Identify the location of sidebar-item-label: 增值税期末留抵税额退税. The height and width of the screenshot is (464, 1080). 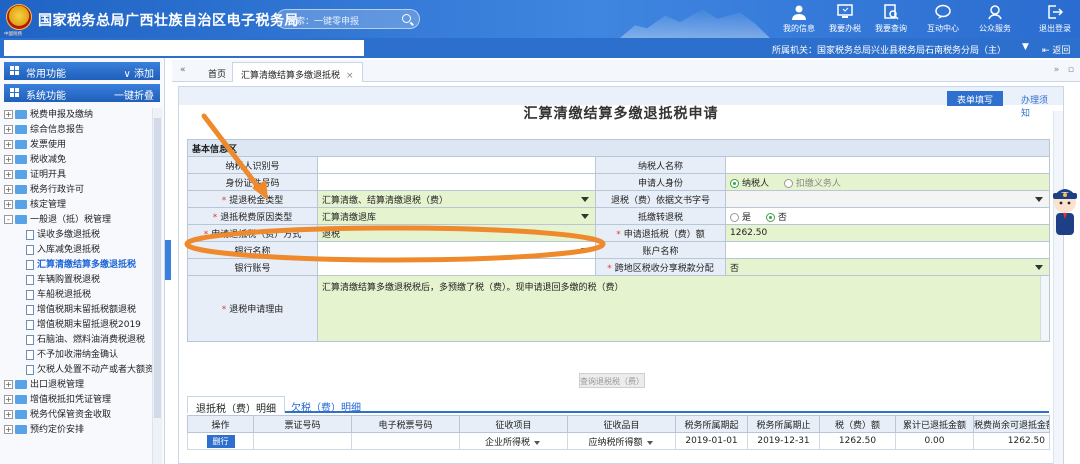
(87, 310).